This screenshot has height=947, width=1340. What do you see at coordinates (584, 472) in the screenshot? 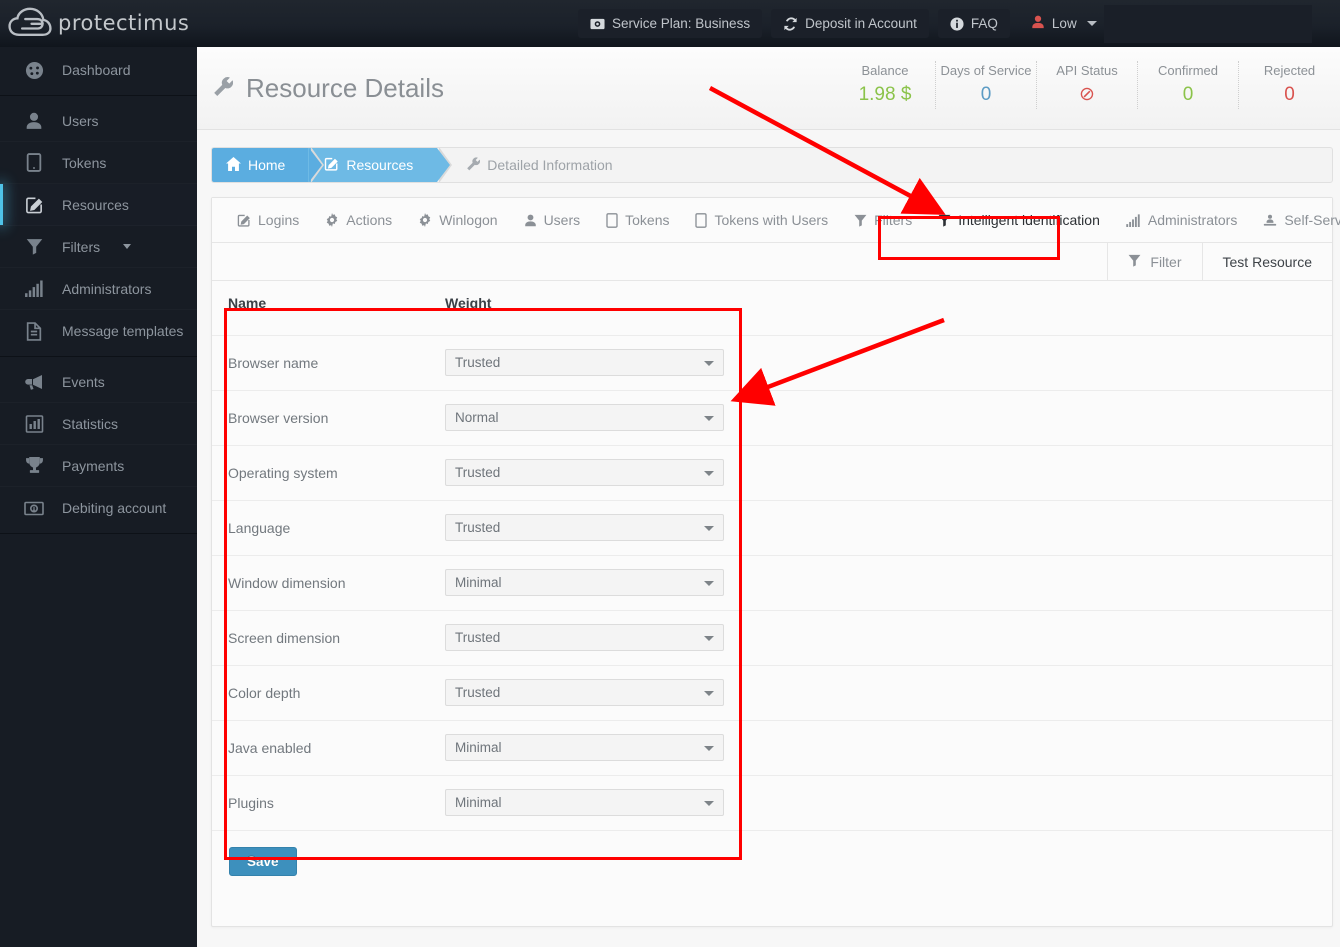
I see `weight-select-operating-system: Trusted` at bounding box center [584, 472].